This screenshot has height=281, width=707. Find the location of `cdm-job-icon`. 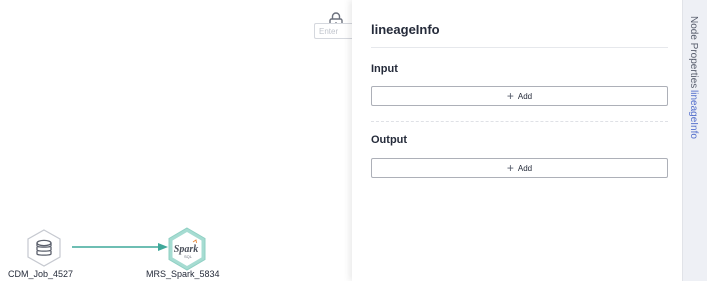

cdm-job-icon is located at coordinates (44, 248).